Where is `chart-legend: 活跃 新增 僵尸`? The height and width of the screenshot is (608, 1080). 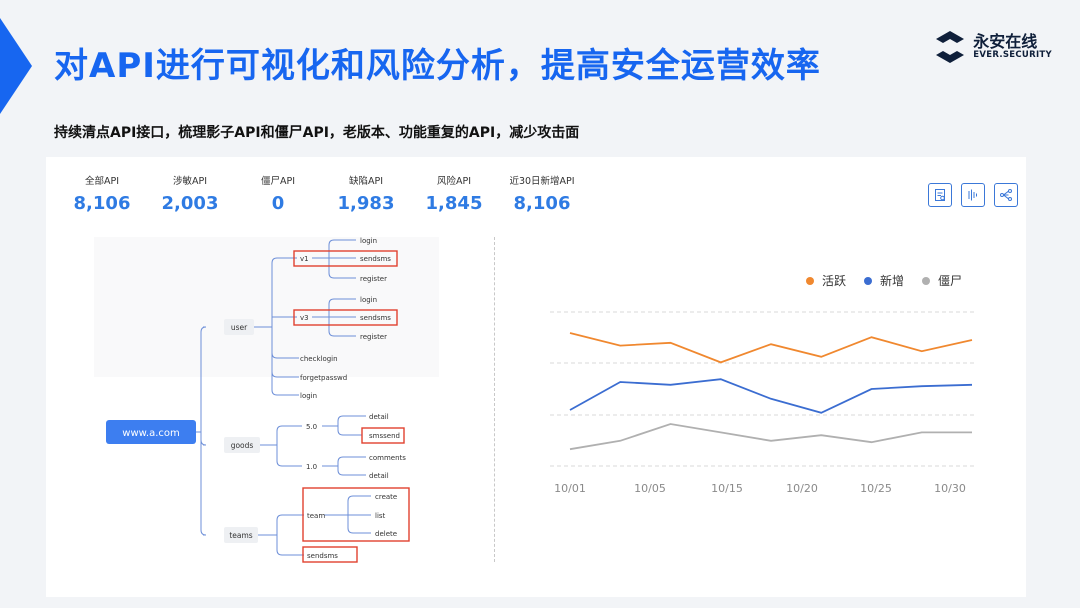 chart-legend: 活跃 新增 僵尸 is located at coordinates (884, 280).